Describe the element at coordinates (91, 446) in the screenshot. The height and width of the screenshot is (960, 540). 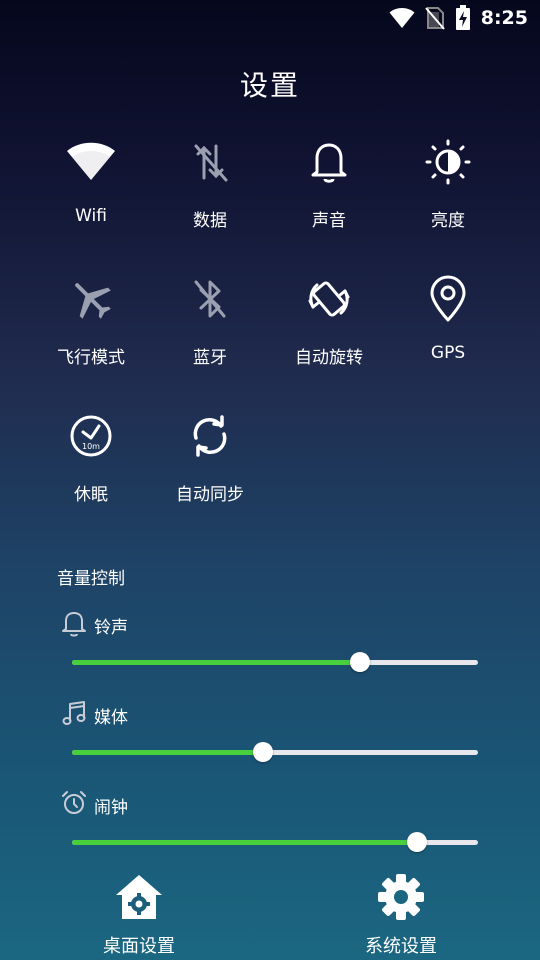
I see `svg-text: 10m` at that location.